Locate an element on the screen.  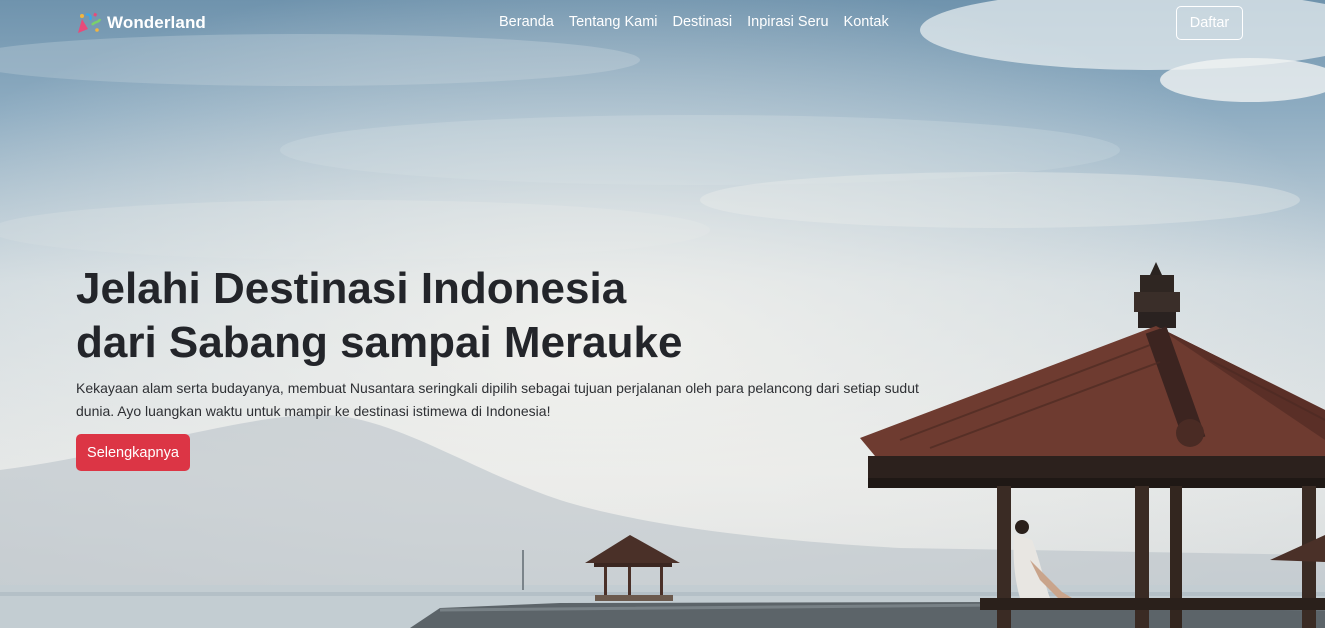
brand-link: Wonderland is located at coordinates (141, 23).